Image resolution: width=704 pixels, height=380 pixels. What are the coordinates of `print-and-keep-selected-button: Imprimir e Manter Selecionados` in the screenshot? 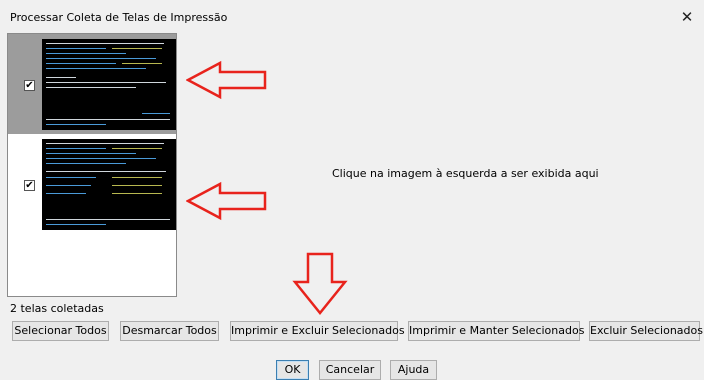 It's located at (496, 331).